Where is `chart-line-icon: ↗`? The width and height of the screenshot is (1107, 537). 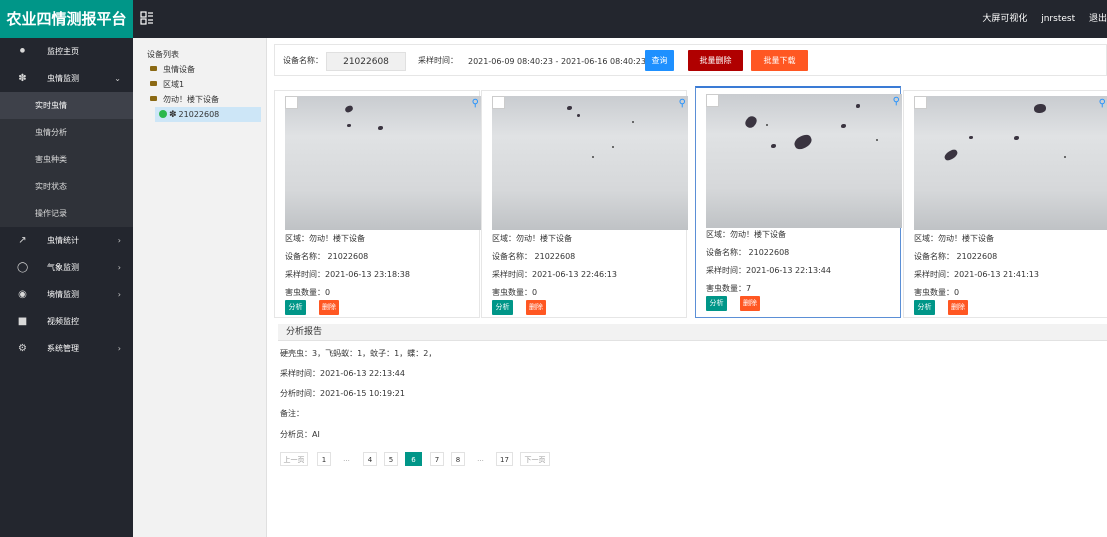
chart-line-icon: ↗ is located at coordinates (22, 240).